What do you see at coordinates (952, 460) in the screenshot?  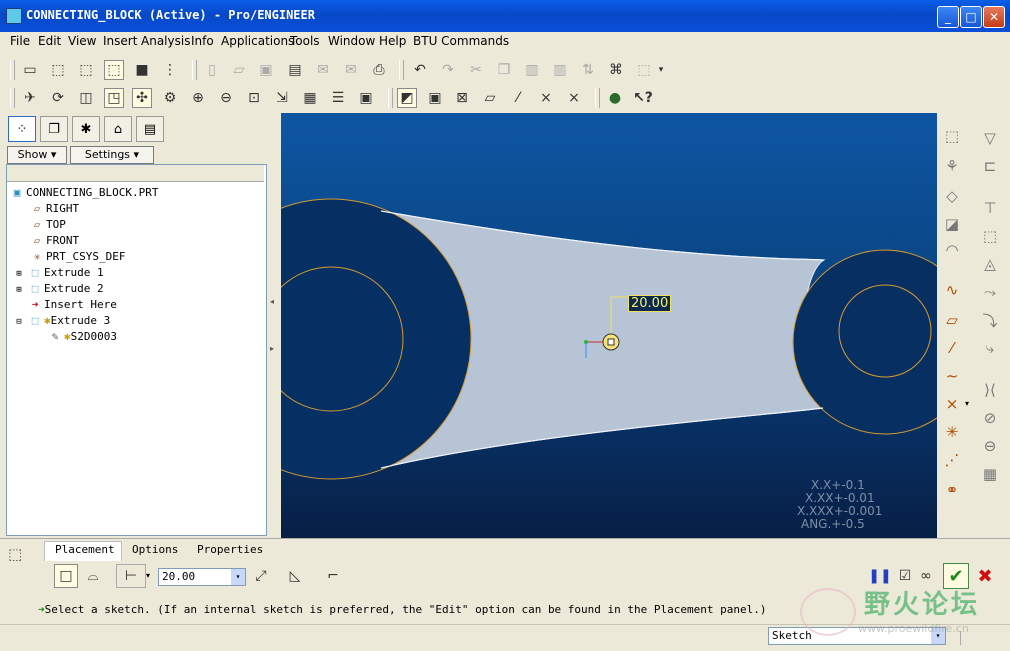 I see `analysis-icon: ⋰` at bounding box center [952, 460].